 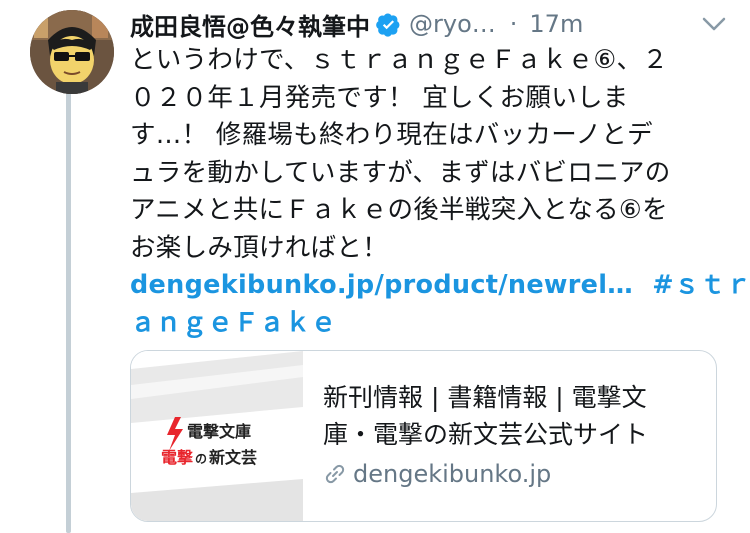 I want to click on tweet-header: 成田良悟@色々執筆中 @ryo… · 17m, so click(x=430, y=24).